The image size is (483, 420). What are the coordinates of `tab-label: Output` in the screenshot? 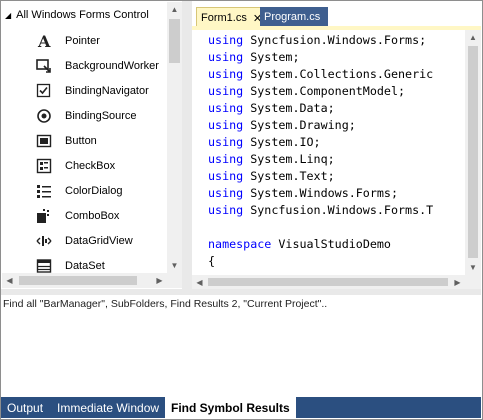 It's located at (25, 407).